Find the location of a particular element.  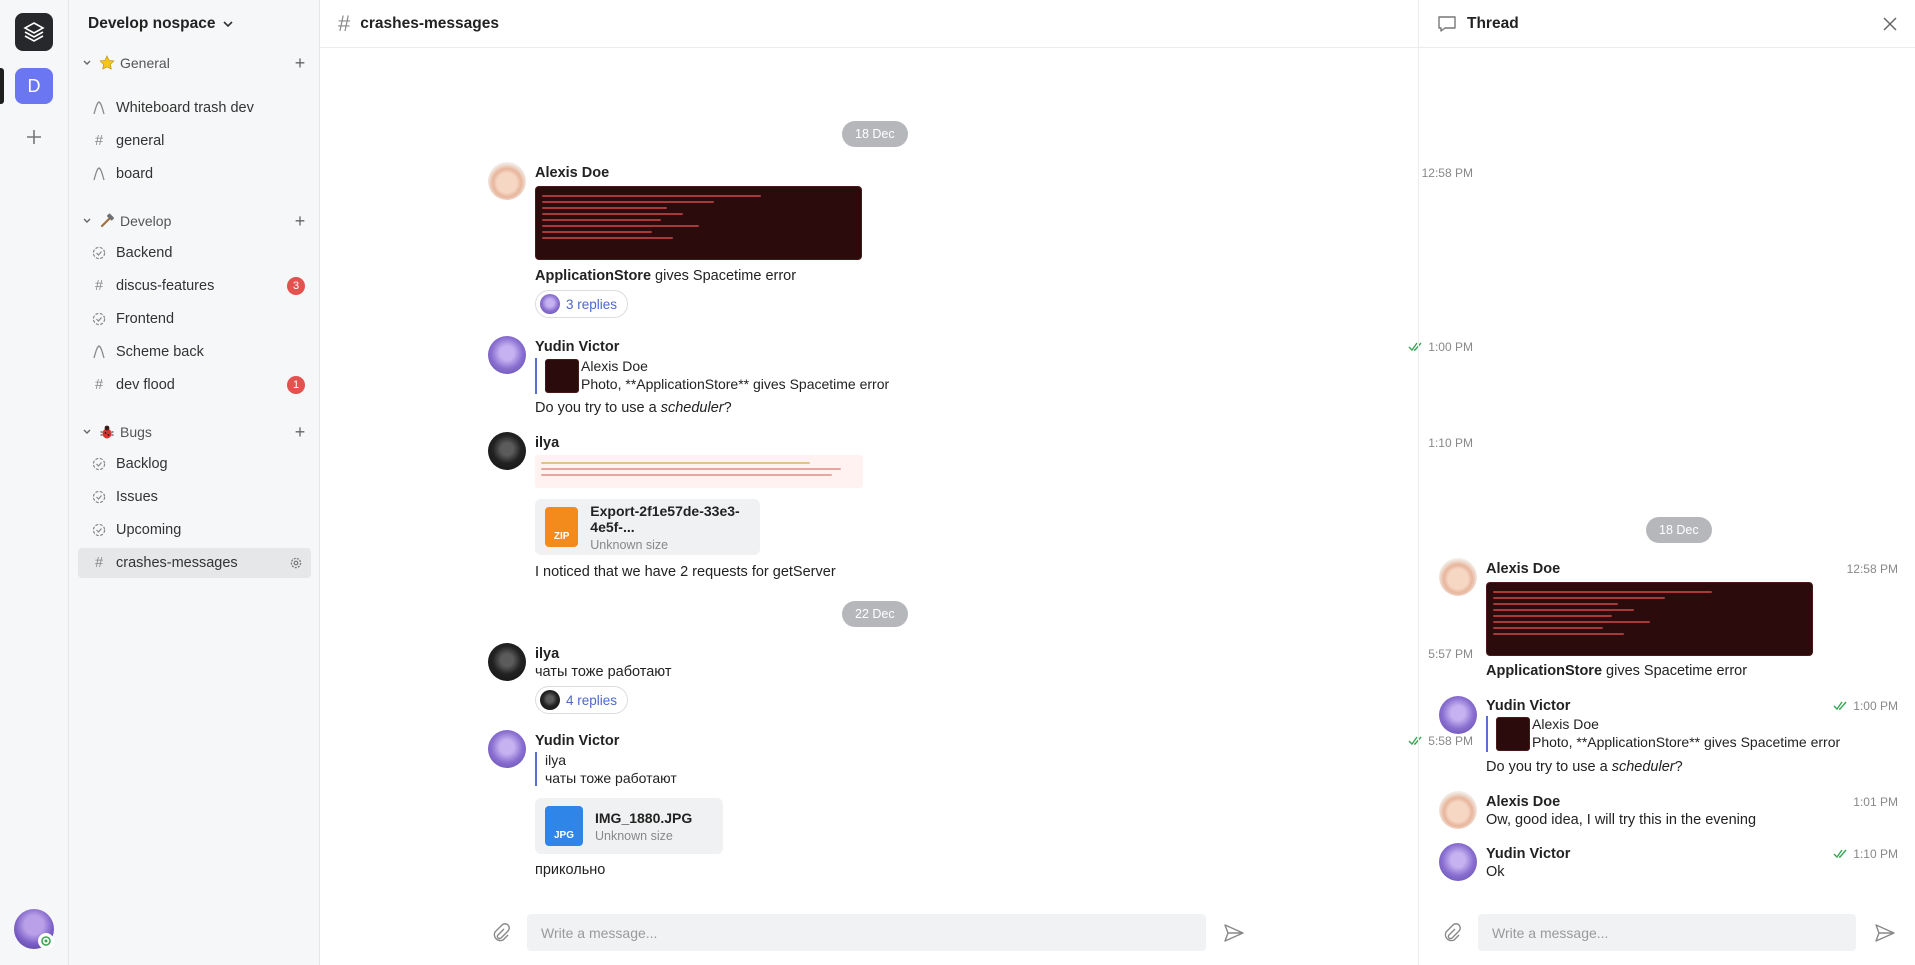

sidebar-item-backlog: Backlog is located at coordinates (194, 464).